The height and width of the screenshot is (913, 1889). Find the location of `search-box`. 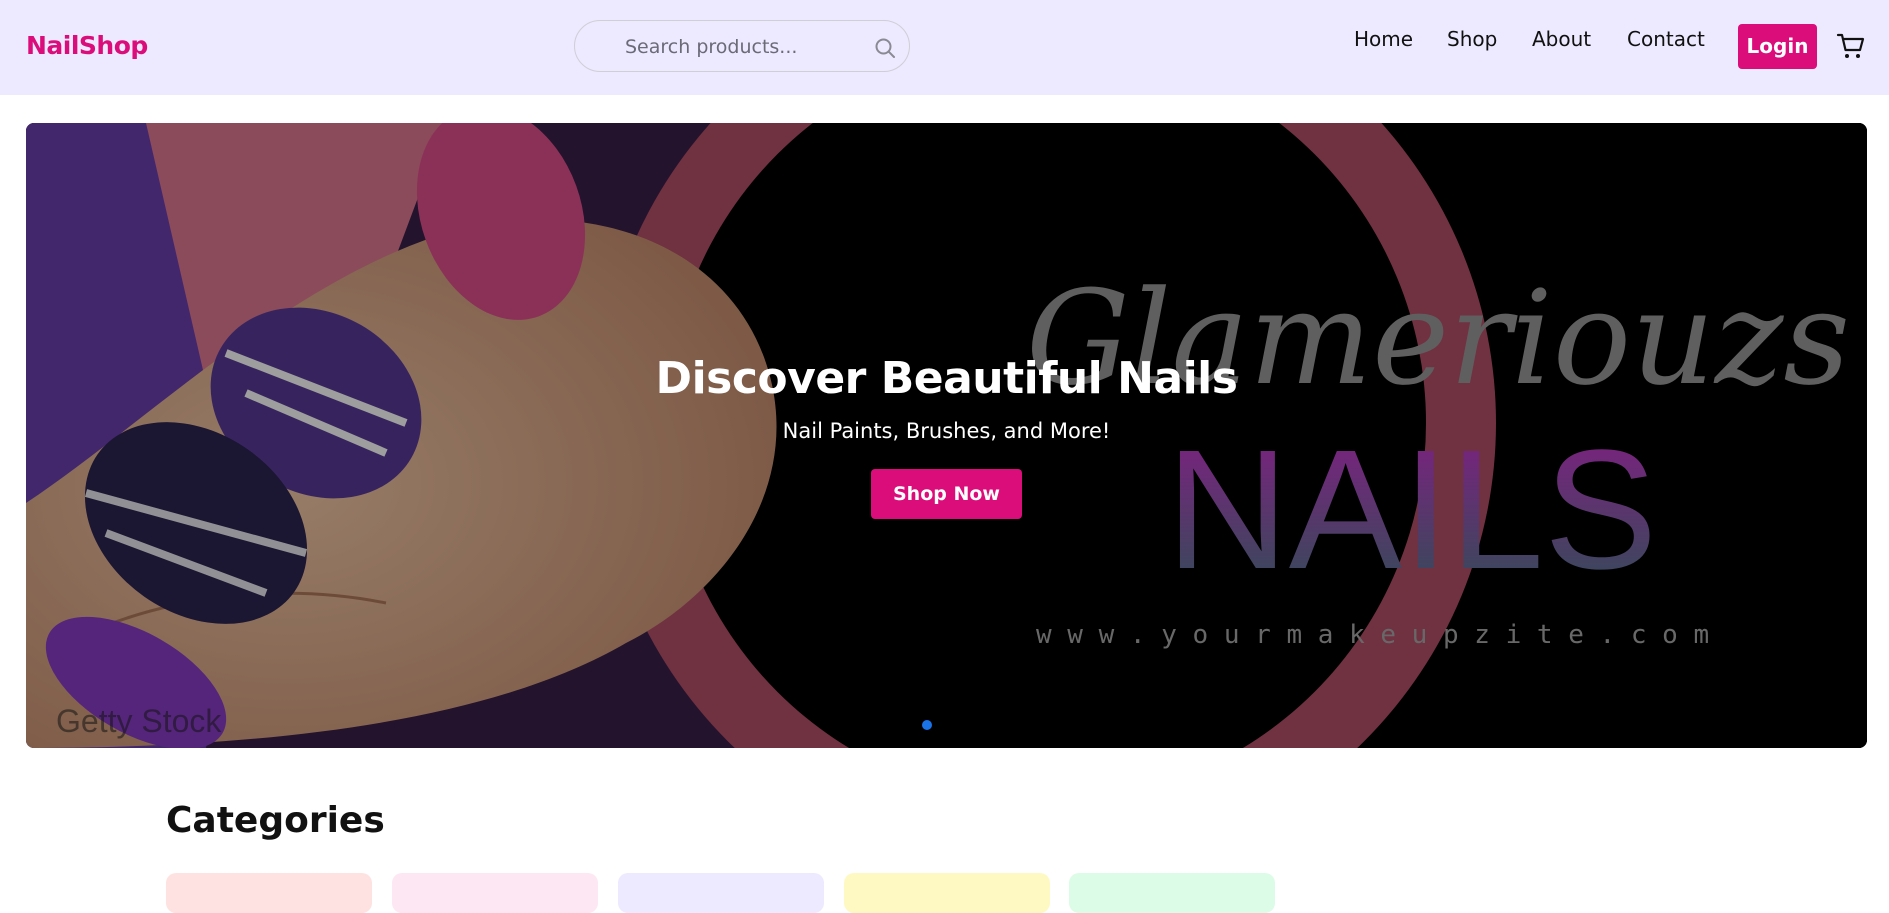

search-box is located at coordinates (742, 46).